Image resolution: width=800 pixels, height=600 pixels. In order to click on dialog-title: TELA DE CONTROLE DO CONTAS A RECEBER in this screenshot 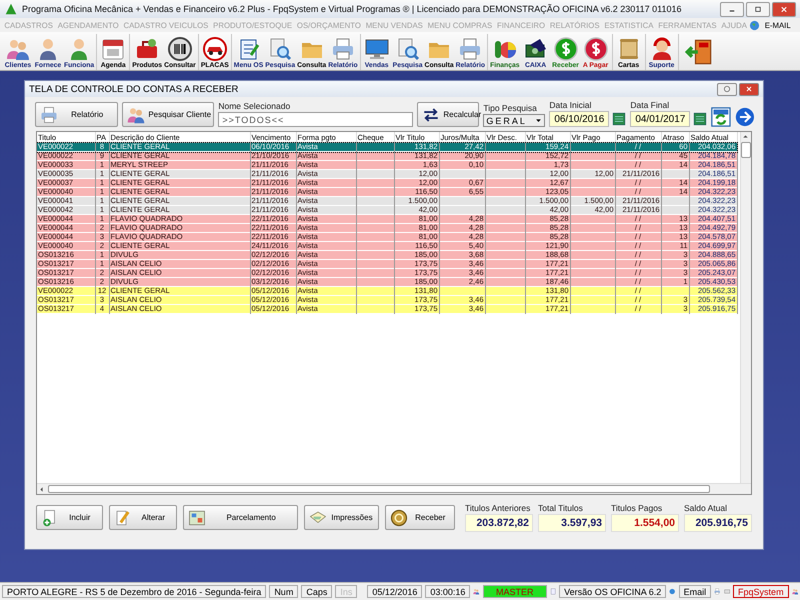, I will do `click(134, 89)`.